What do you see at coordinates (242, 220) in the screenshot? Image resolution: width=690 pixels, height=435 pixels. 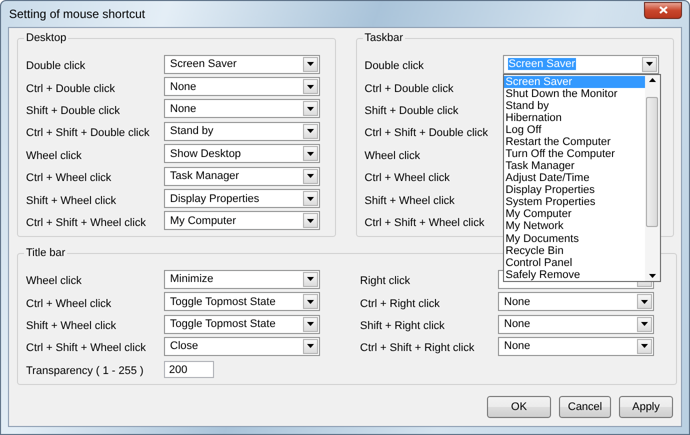 I see `dropdown-field: My Computer` at bounding box center [242, 220].